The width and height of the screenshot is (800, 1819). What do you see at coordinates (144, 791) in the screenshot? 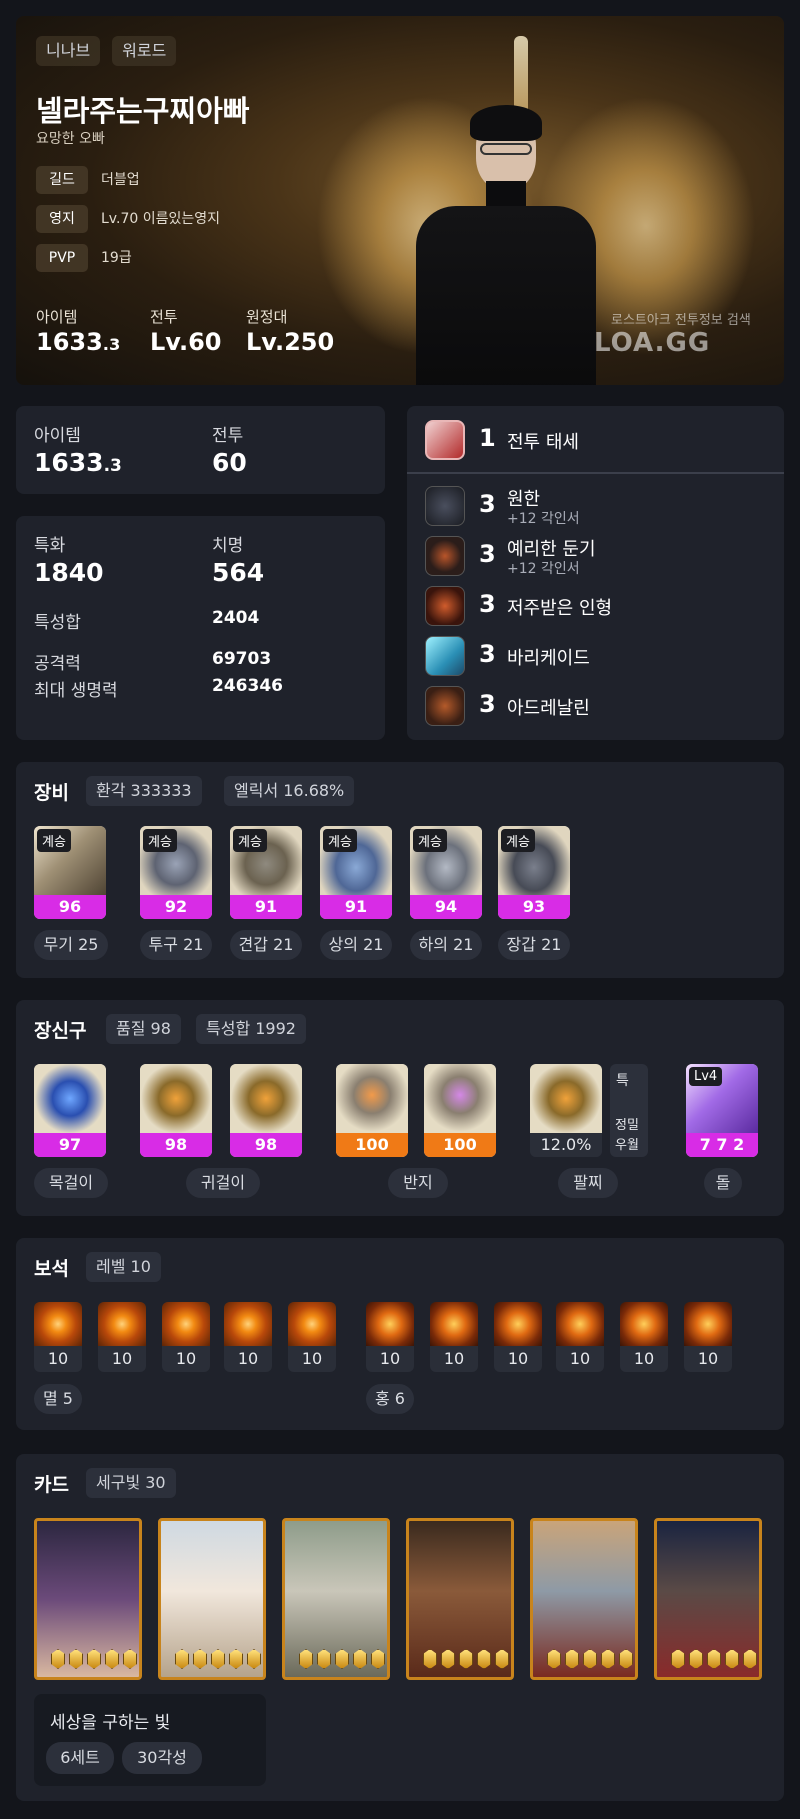
I see `transcend-pill: 환각 333333` at bounding box center [144, 791].